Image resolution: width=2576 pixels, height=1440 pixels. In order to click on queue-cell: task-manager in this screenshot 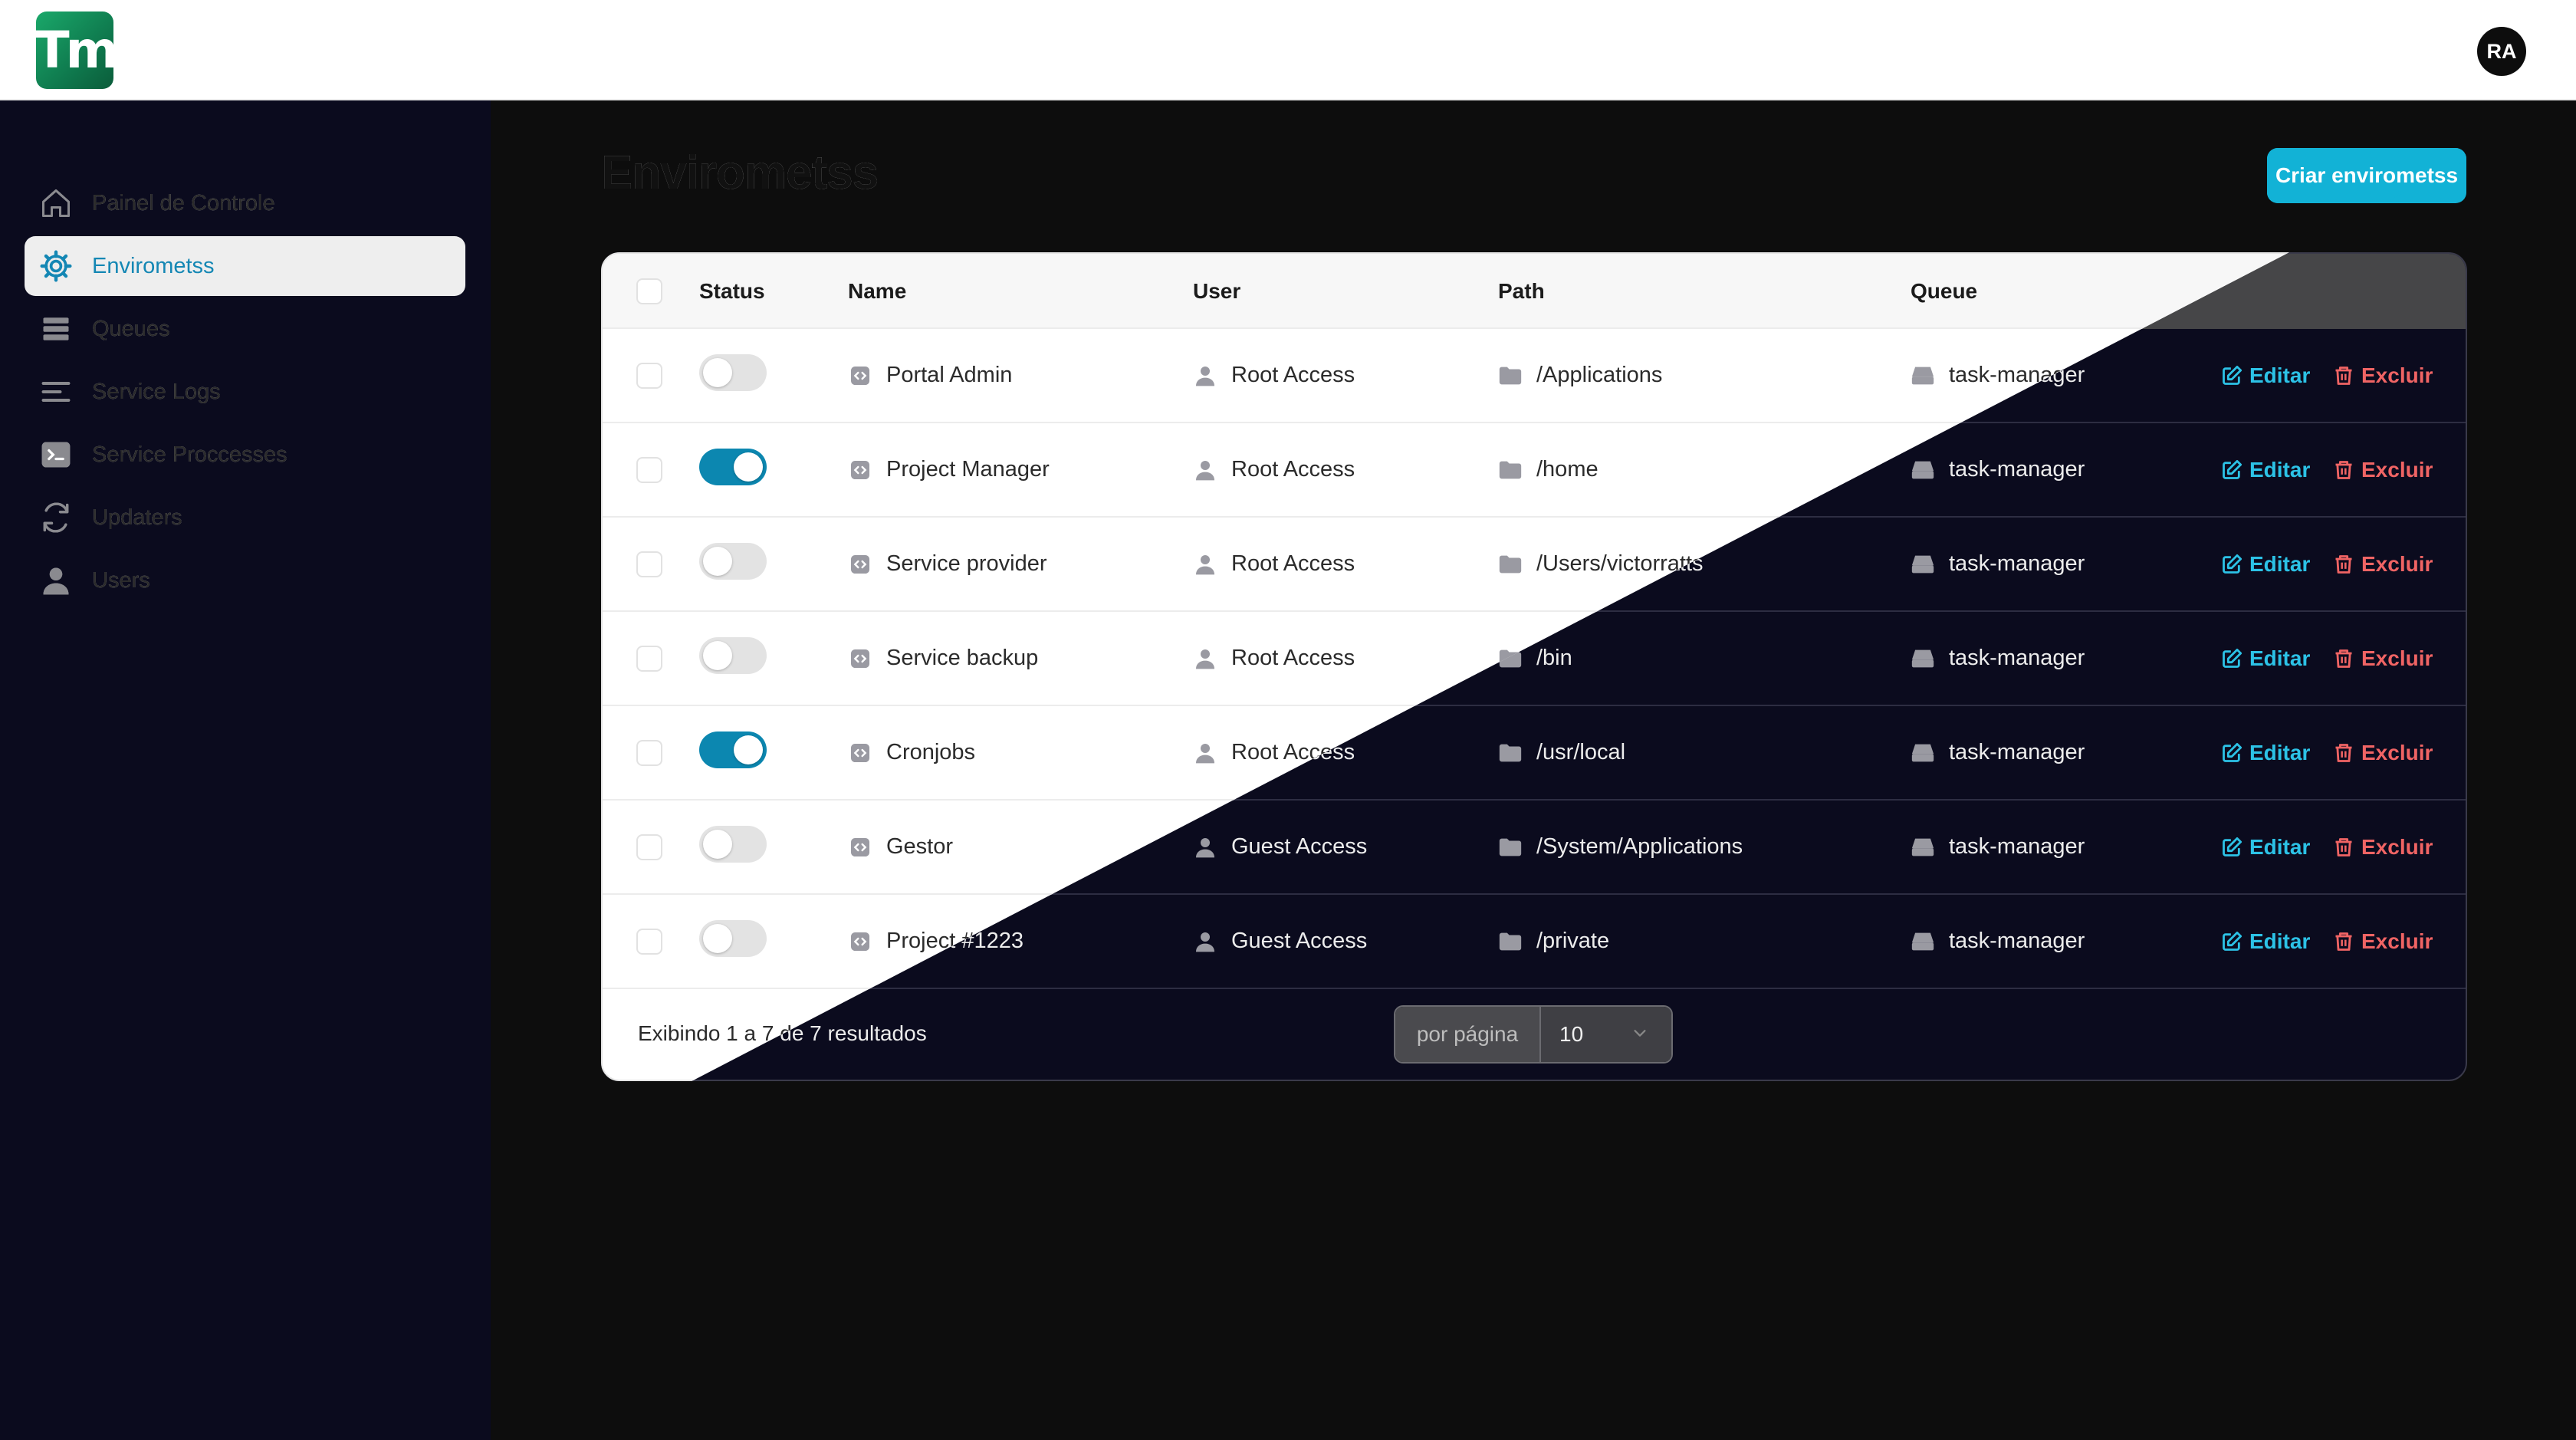, I will do `click(1997, 564)`.